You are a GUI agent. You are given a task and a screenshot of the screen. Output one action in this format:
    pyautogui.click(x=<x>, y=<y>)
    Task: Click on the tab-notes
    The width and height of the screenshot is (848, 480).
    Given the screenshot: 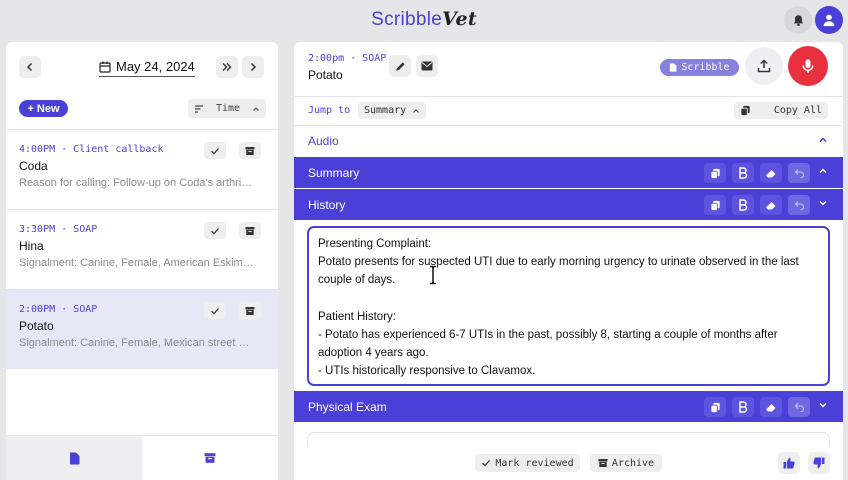 What is the action you would take?
    pyautogui.click(x=74, y=458)
    